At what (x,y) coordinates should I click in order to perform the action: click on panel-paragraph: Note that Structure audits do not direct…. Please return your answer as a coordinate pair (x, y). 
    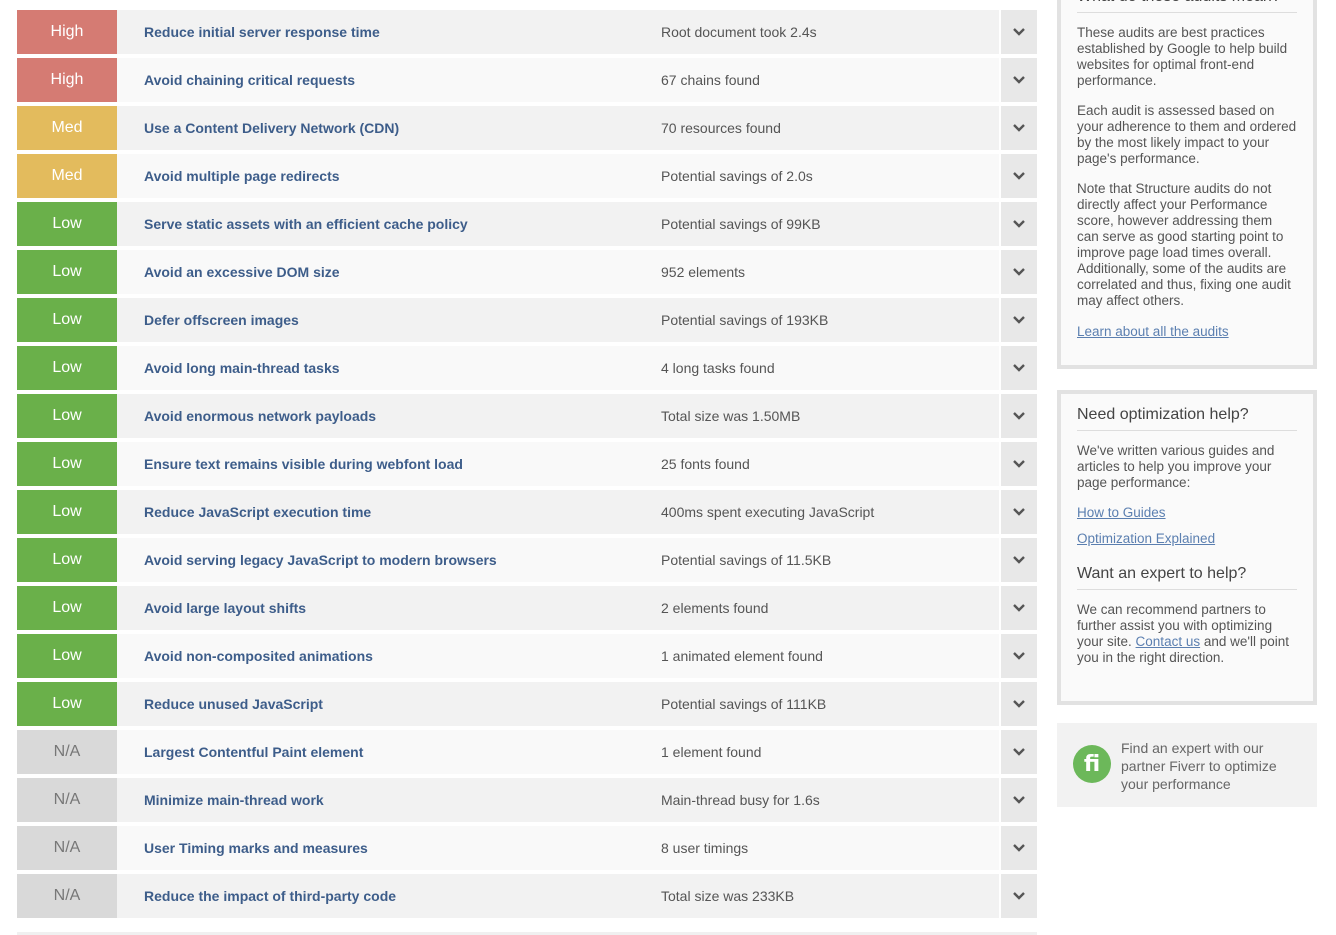
    Looking at the image, I should click on (1184, 244).